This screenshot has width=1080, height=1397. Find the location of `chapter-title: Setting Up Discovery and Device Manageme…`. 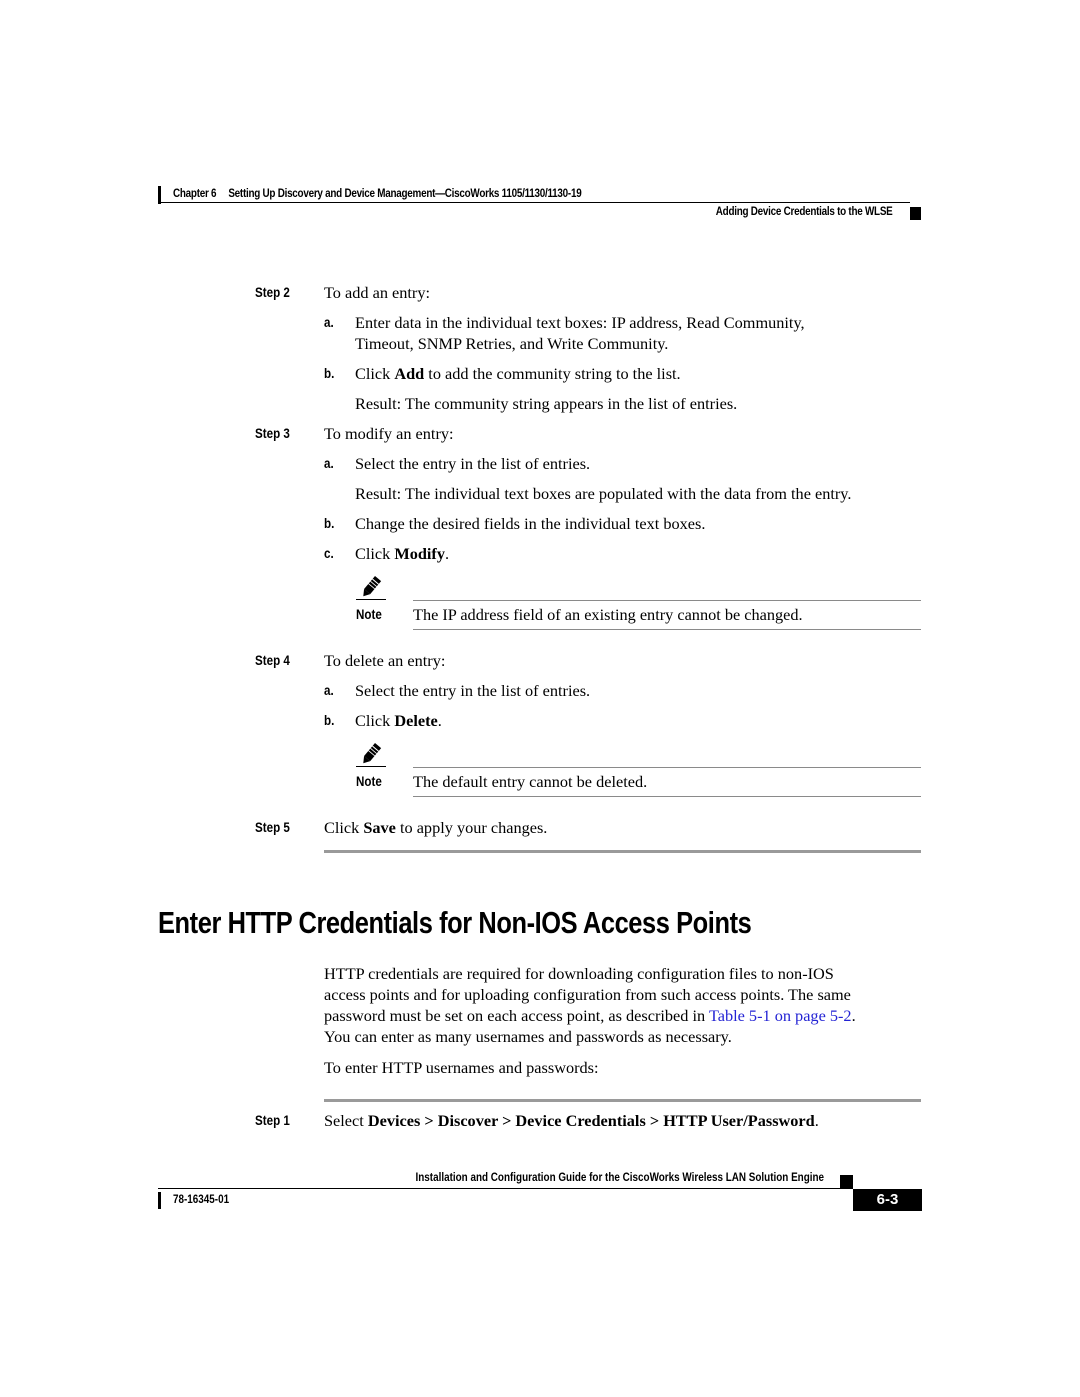

chapter-title: Setting Up Discovery and Device Manageme… is located at coordinates (405, 194).